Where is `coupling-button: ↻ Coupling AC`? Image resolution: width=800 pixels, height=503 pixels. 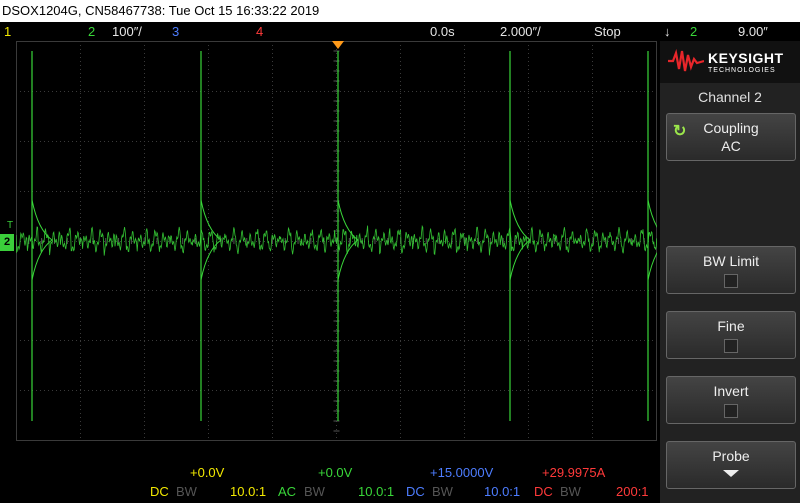
coupling-button: ↻ Coupling AC is located at coordinates (731, 137).